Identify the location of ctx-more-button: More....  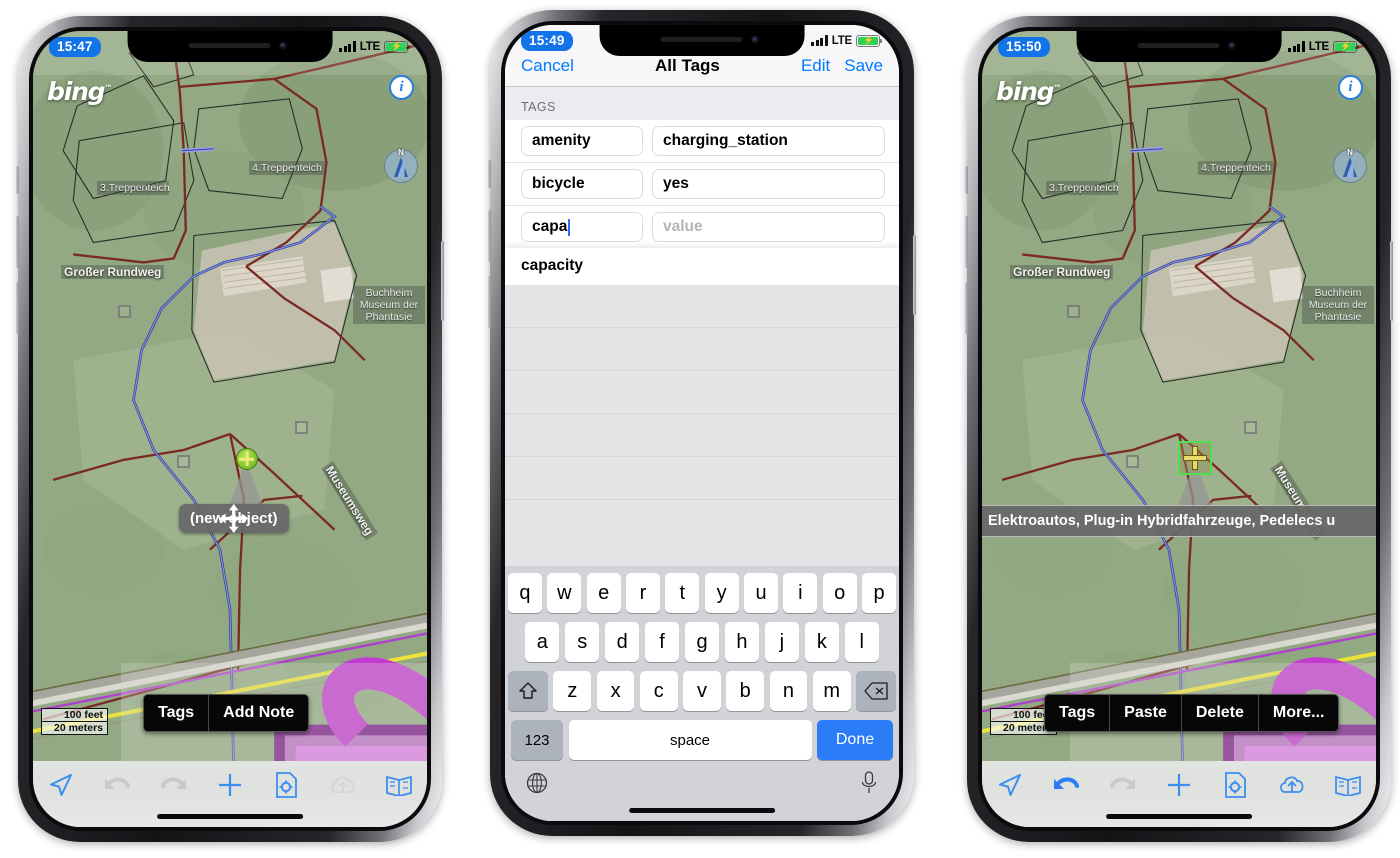
(1298, 713).